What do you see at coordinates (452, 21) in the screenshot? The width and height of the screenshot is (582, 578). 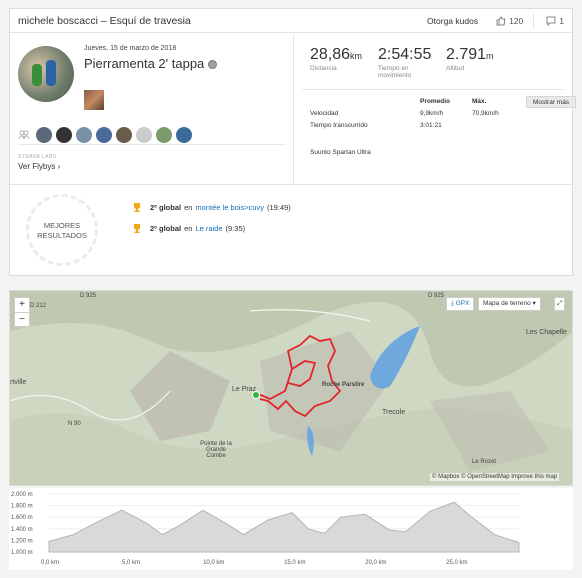 I see `give-kudos-button: Otorga kudos` at bounding box center [452, 21].